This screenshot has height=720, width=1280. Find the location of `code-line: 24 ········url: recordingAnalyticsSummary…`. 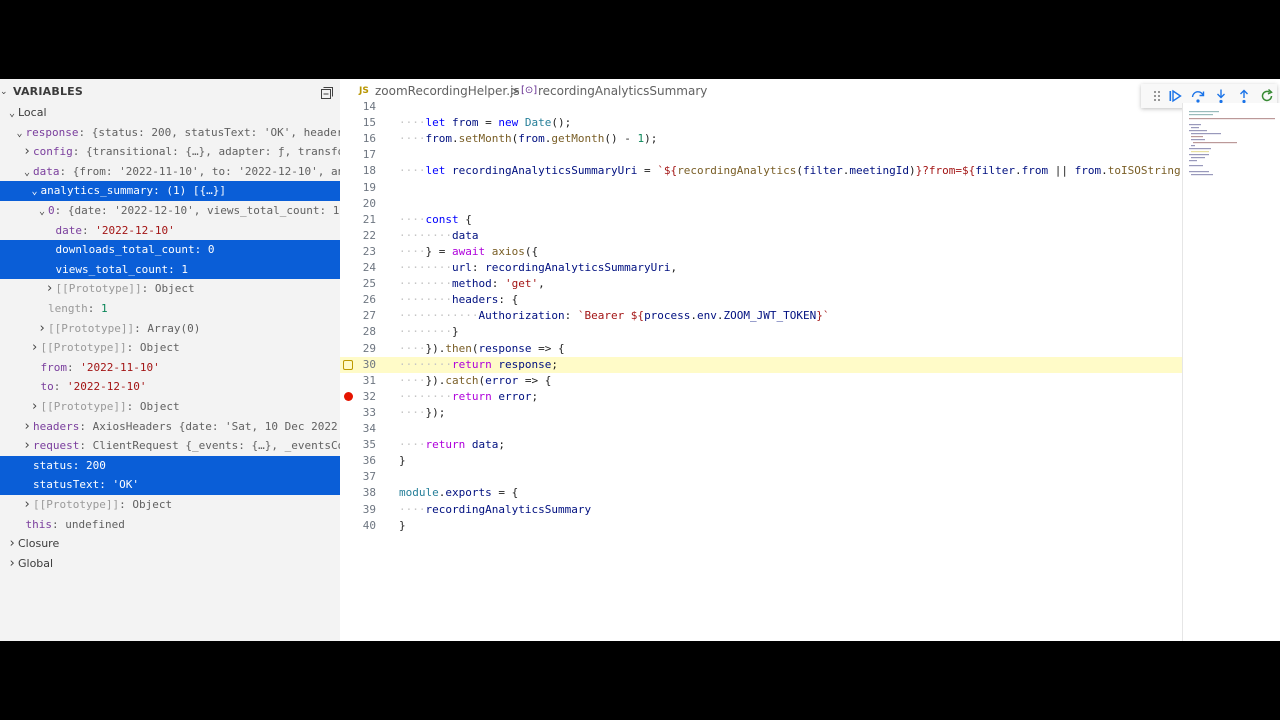

code-line: 24 ········url: recordingAnalyticsSummary… is located at coordinates (761, 268).